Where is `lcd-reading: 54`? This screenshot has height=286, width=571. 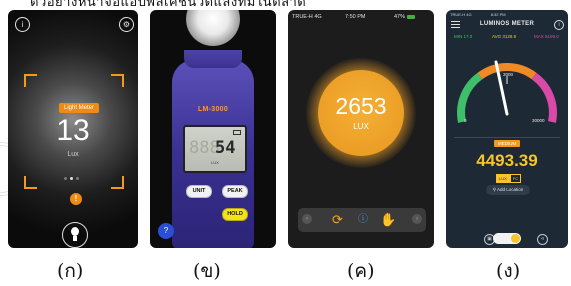
lcd-reading: 54 is located at coordinates (225, 148).